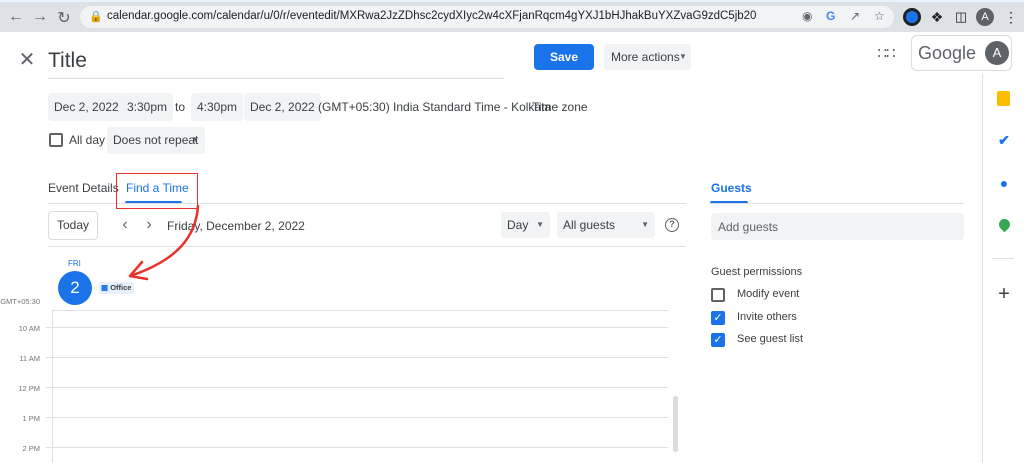 The image size is (1024, 463). What do you see at coordinates (807, 16) in the screenshot?
I see `eye-icon: ◉` at bounding box center [807, 16].